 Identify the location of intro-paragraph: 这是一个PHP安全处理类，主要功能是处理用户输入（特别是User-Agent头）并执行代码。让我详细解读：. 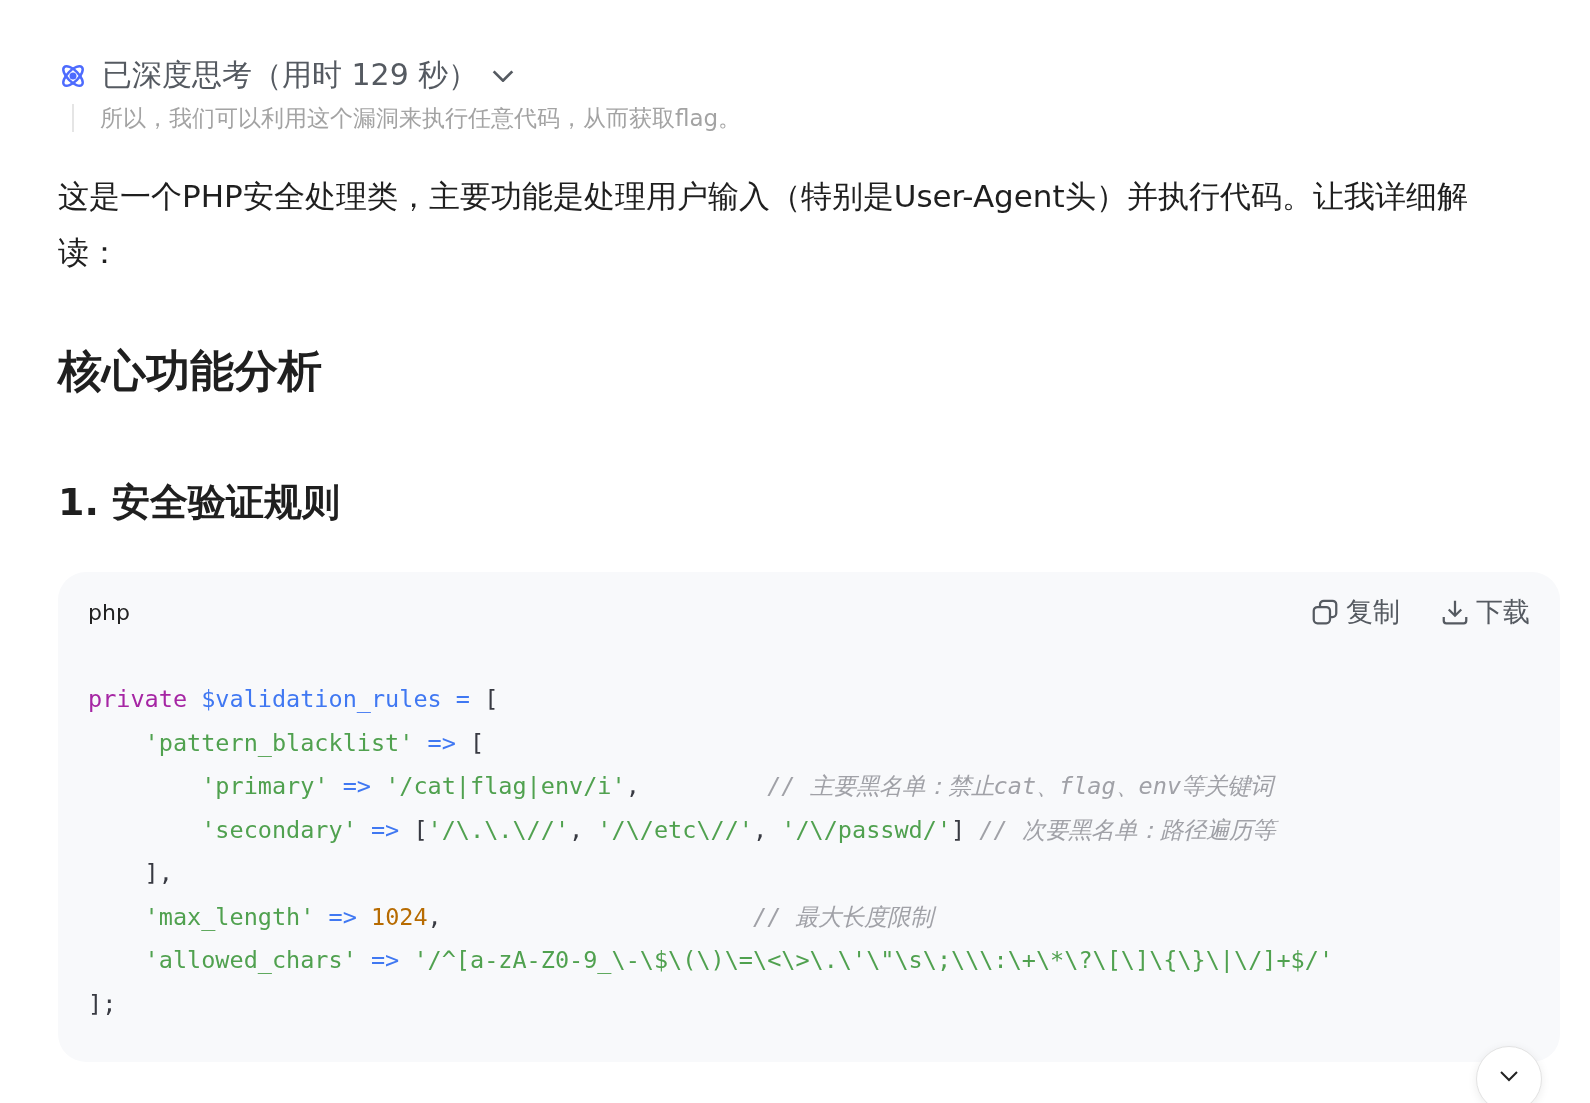
(763, 224).